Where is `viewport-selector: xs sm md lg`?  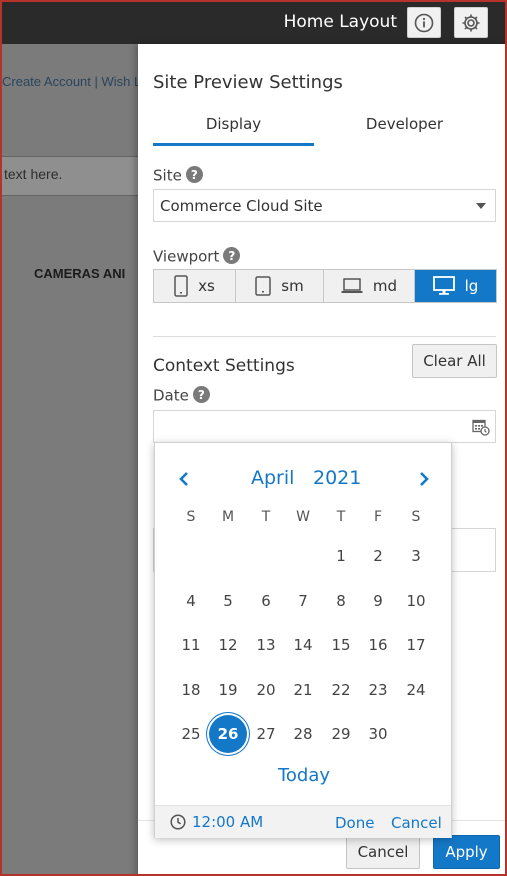 viewport-selector: xs sm md lg is located at coordinates (325, 286).